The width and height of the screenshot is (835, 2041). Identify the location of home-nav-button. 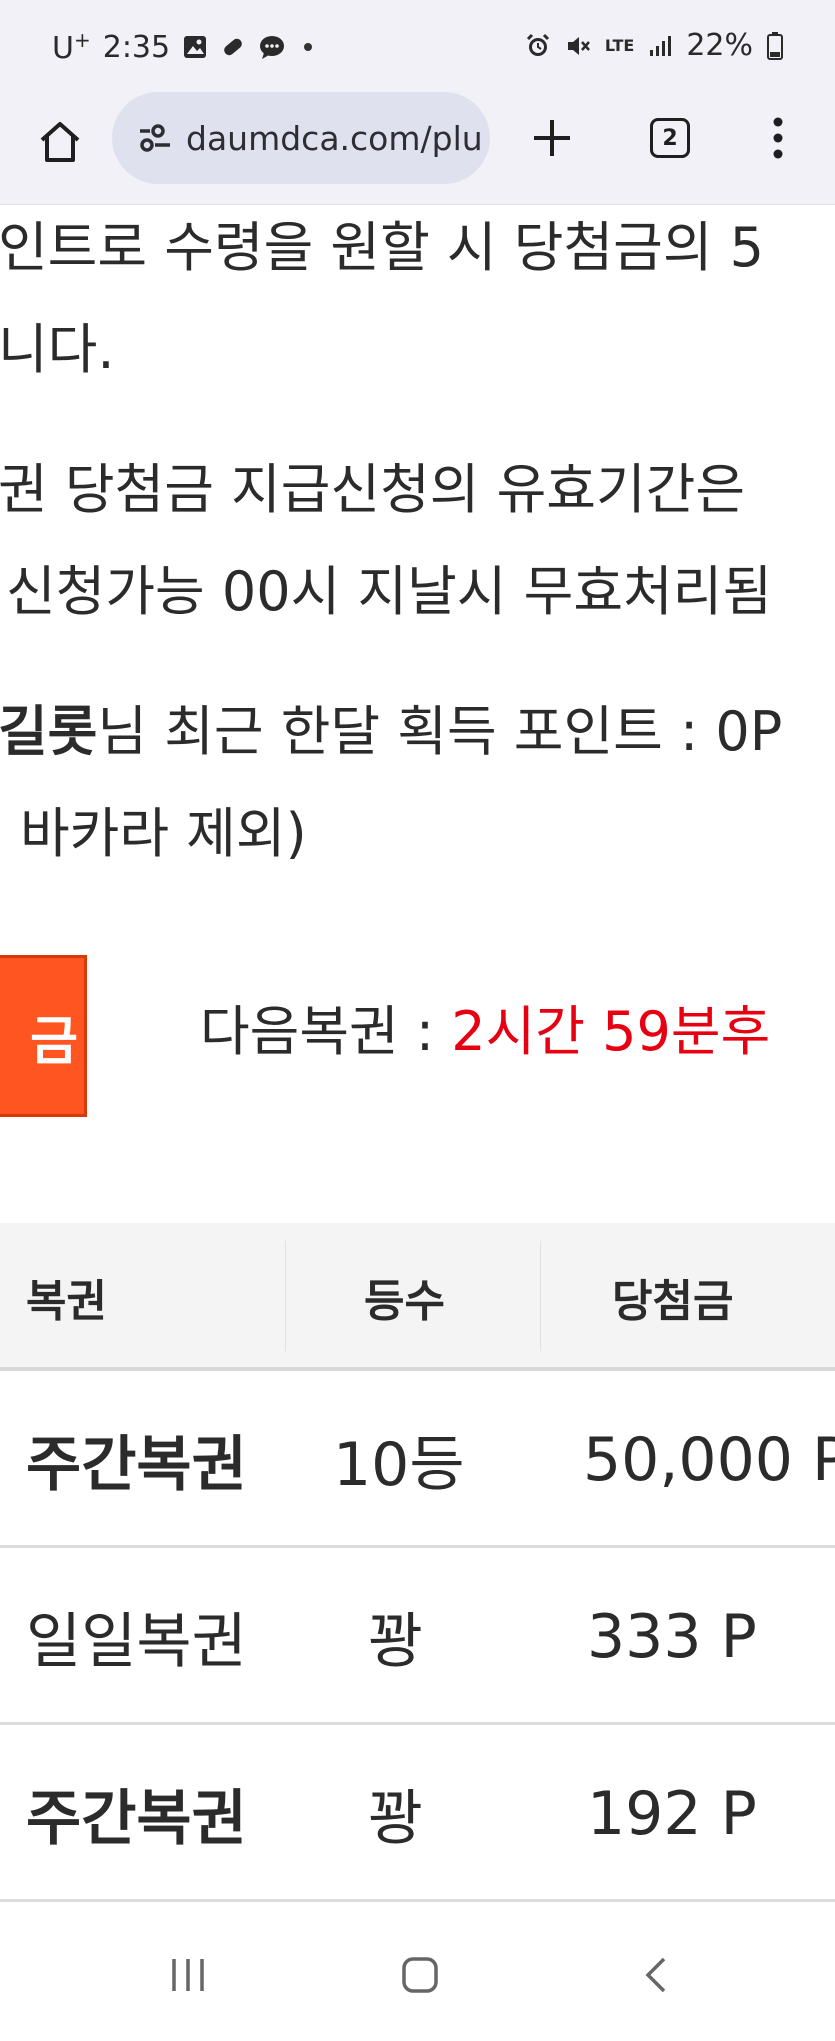
(420, 1975).